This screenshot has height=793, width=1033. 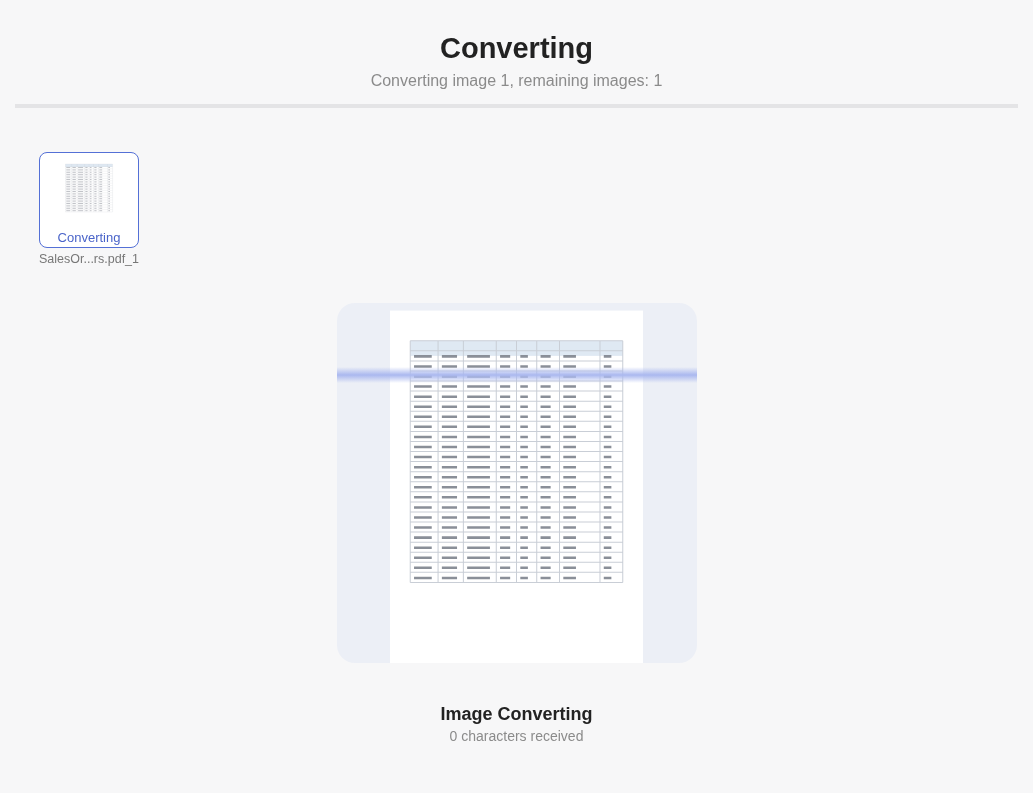 What do you see at coordinates (516, 736) in the screenshot?
I see `character-count: 0 characters received` at bounding box center [516, 736].